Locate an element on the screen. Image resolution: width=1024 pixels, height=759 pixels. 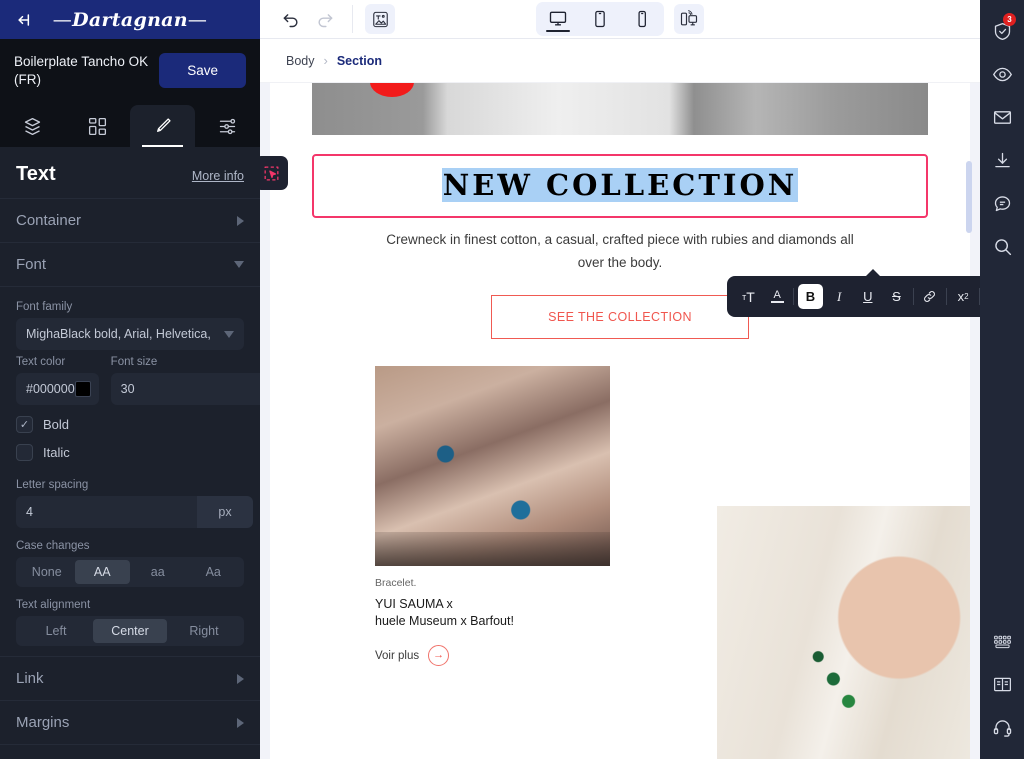
font-family-value: MighaBlack bold, Arial, Helvetica, is located at coordinates (118, 334).